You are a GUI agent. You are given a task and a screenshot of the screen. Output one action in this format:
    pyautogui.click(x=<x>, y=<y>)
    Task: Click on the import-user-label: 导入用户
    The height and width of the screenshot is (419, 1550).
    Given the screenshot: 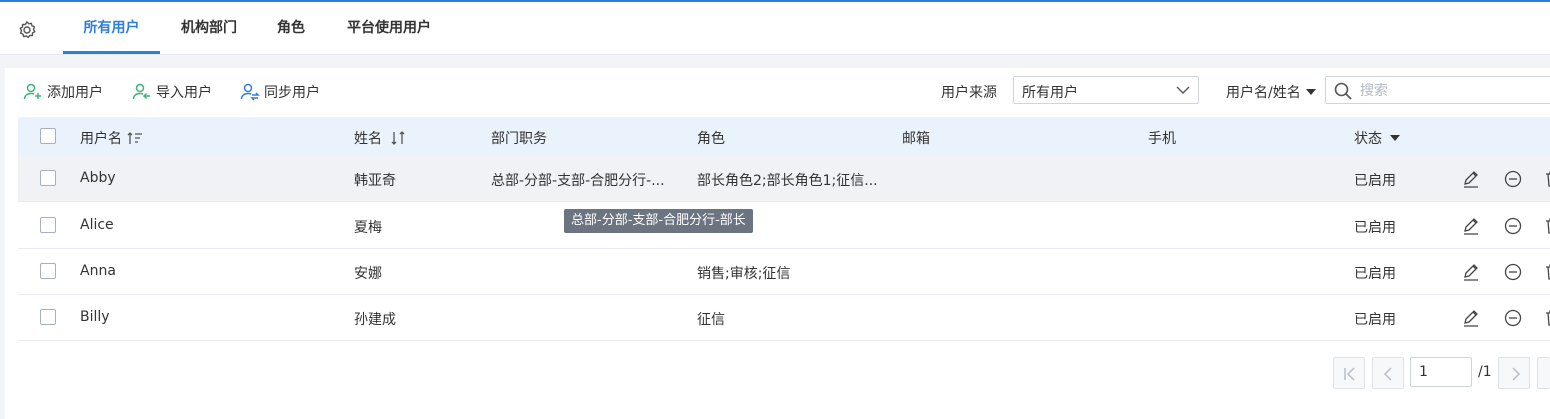 What is the action you would take?
    pyautogui.click(x=184, y=93)
    